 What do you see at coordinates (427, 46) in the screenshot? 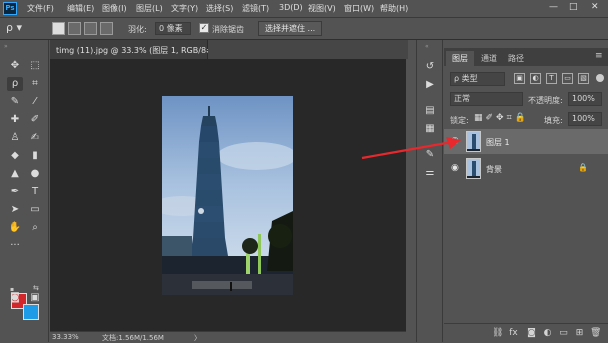
I see `dock-collapse-icon: «` at bounding box center [427, 46].